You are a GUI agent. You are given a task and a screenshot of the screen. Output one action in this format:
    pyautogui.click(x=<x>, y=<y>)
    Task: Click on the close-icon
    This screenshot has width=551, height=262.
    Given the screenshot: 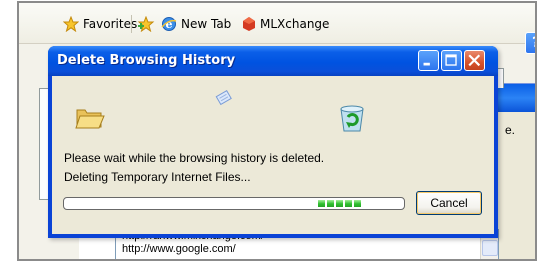 What is the action you would take?
    pyautogui.click(x=474, y=60)
    